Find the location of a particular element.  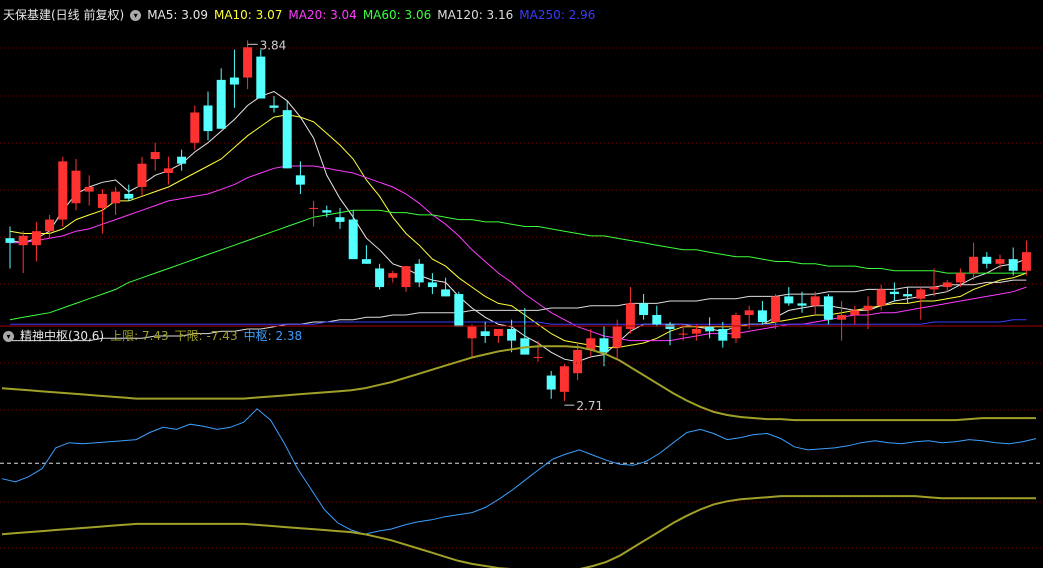

upper-limit-value: 上限: 7.43 is located at coordinates (139, 336).